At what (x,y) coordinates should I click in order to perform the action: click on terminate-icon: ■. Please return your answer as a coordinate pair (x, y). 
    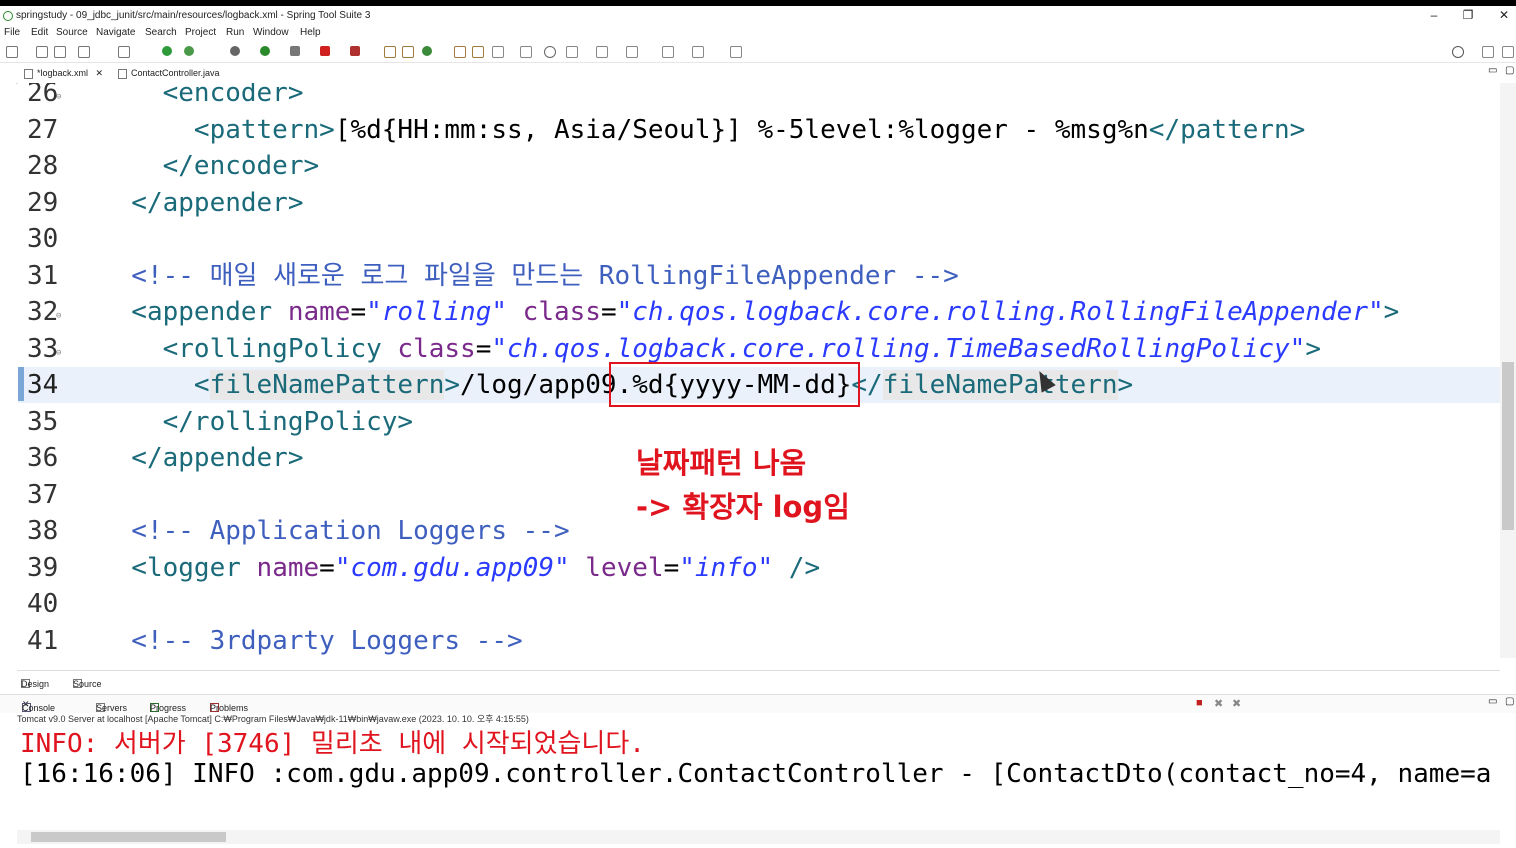
    Looking at the image, I should click on (1199, 703).